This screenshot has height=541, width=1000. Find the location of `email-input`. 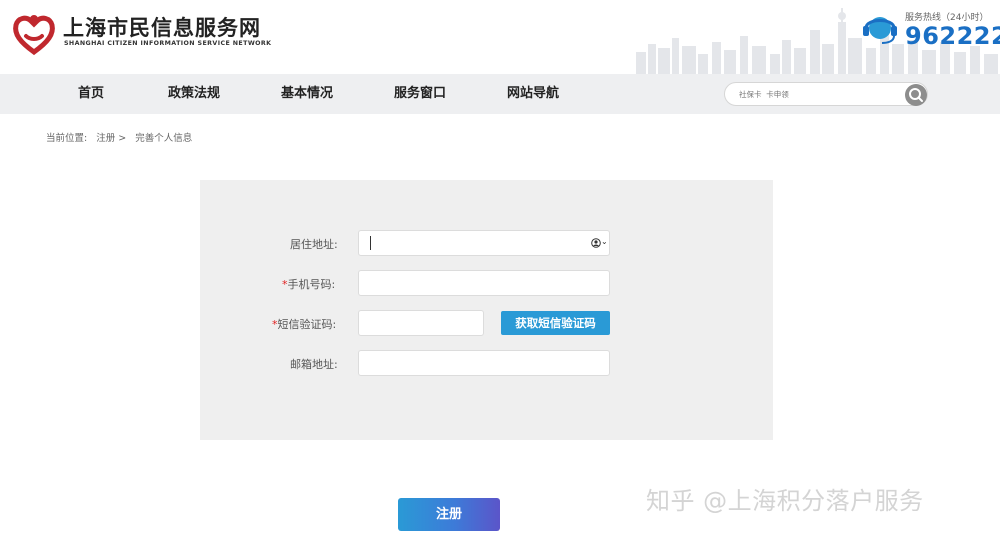

email-input is located at coordinates (484, 363).